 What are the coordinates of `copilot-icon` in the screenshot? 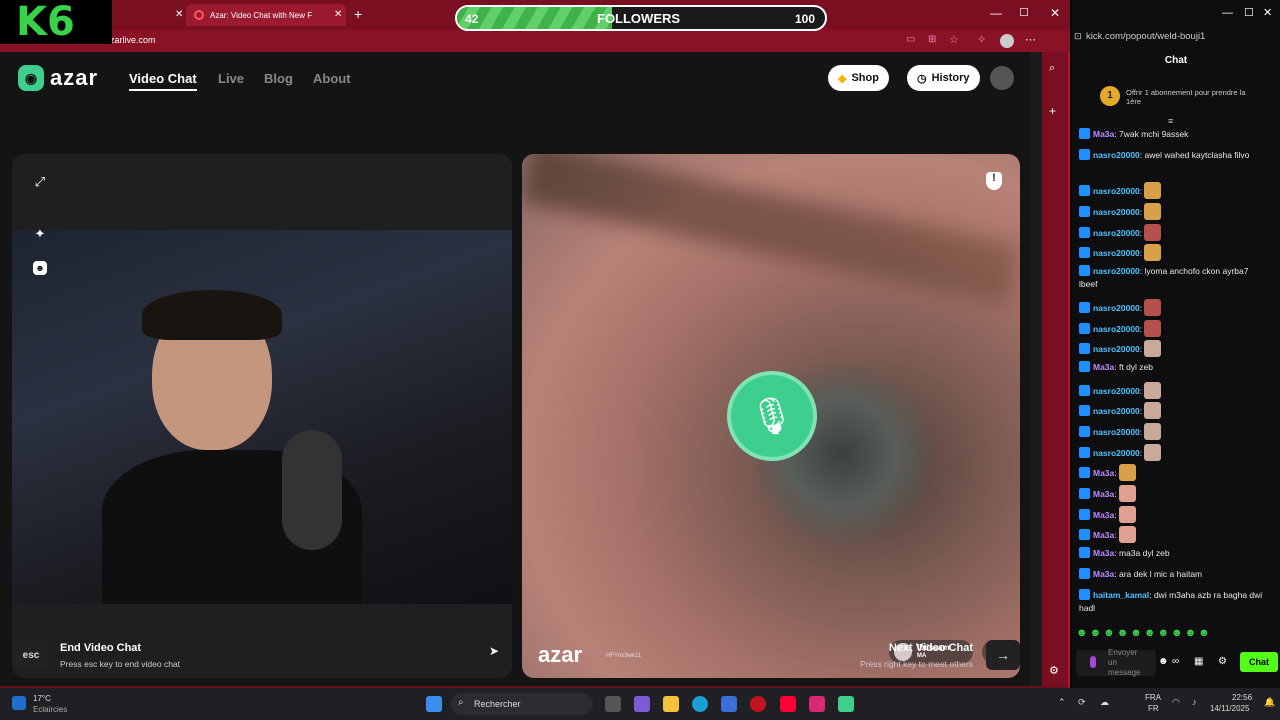 It's located at (642, 704).